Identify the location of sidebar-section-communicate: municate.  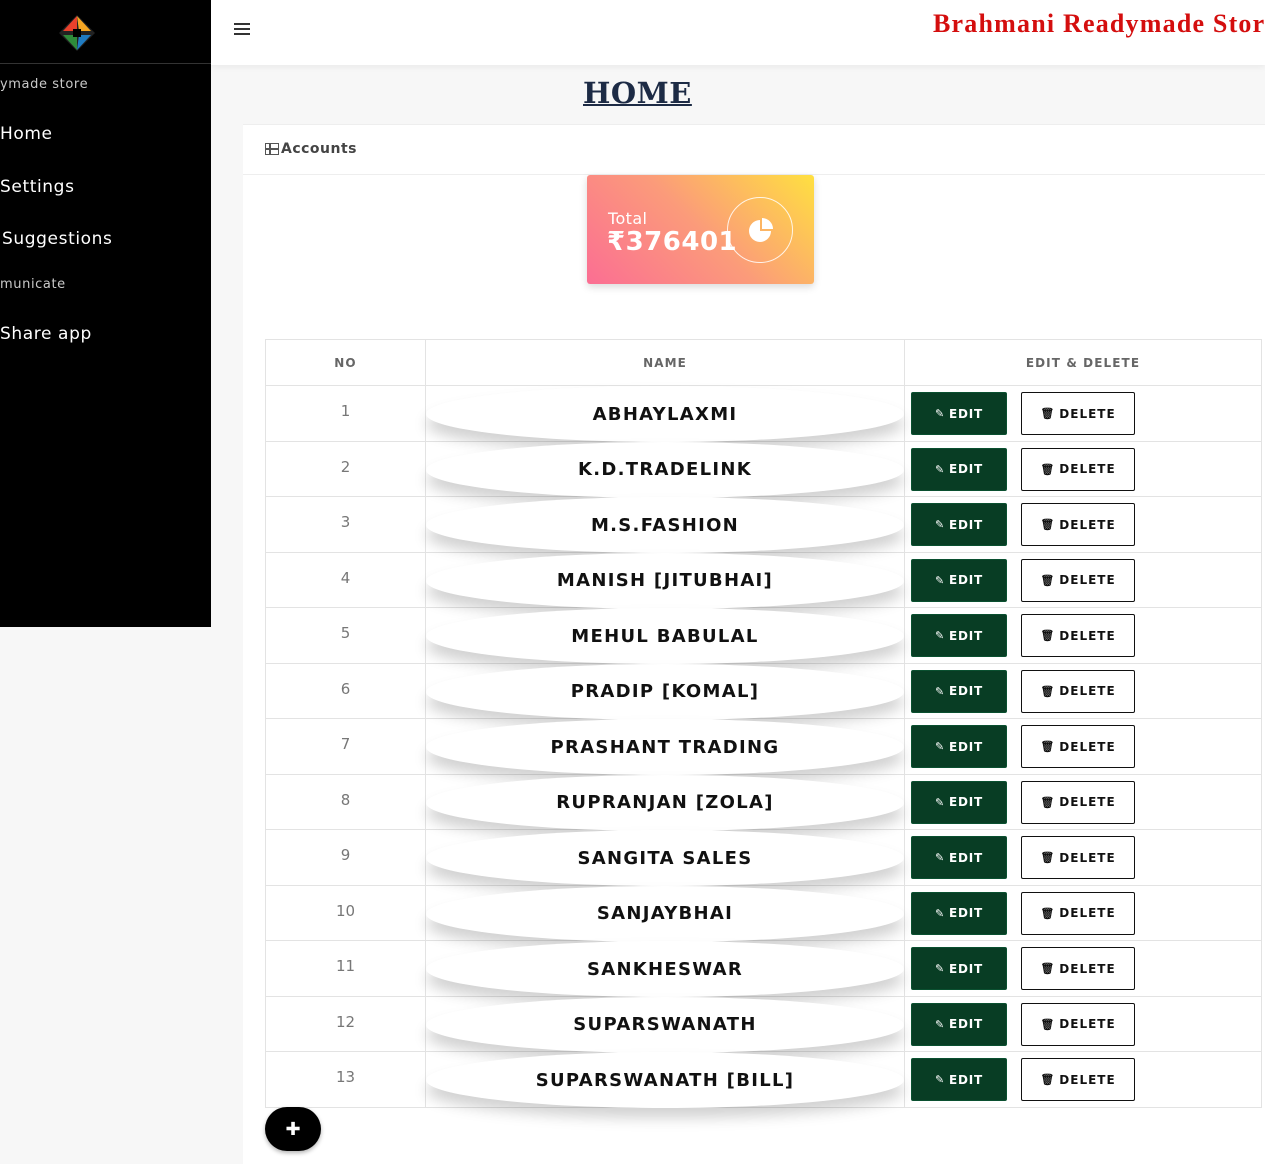
(33, 284).